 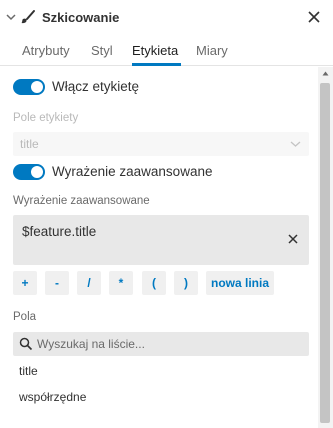 I want to click on operator-open-paren-button: (, so click(x=154, y=283).